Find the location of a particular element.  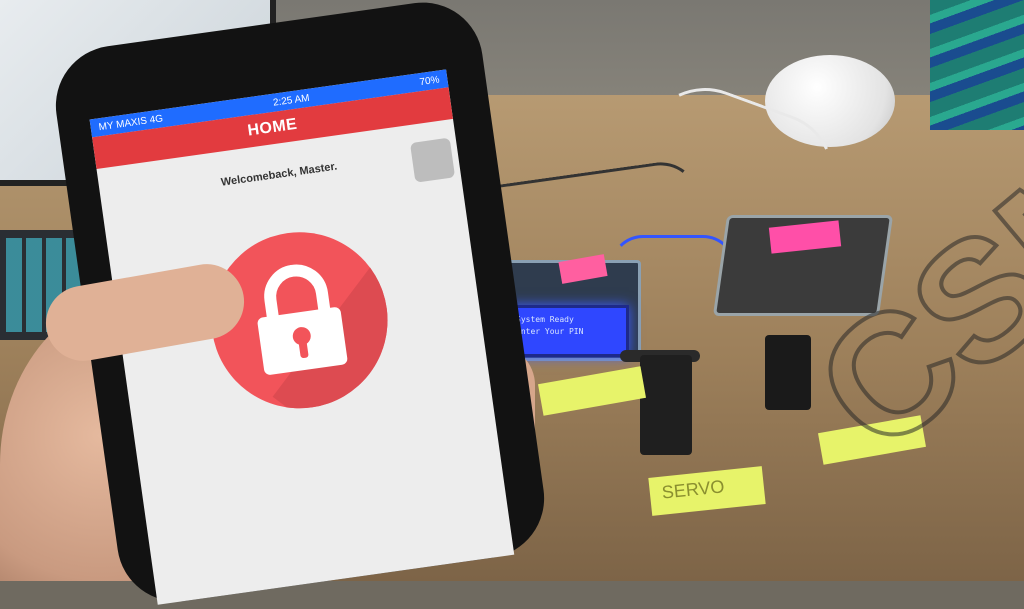

fabric is located at coordinates (977, 65).